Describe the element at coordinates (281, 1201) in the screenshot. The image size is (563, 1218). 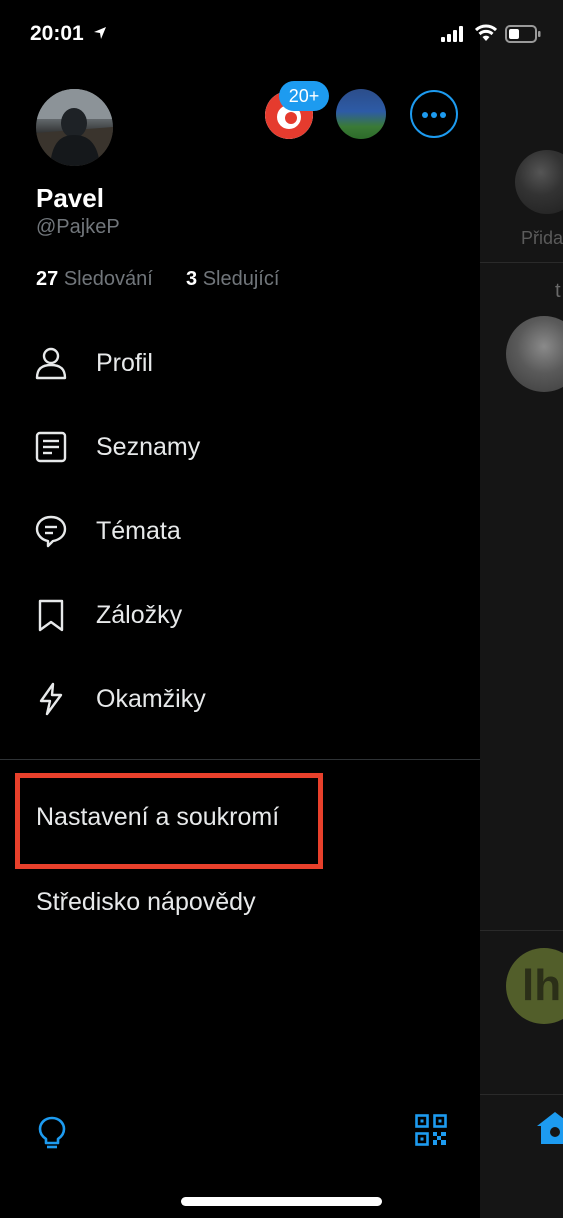
I see `home-indicator` at that location.